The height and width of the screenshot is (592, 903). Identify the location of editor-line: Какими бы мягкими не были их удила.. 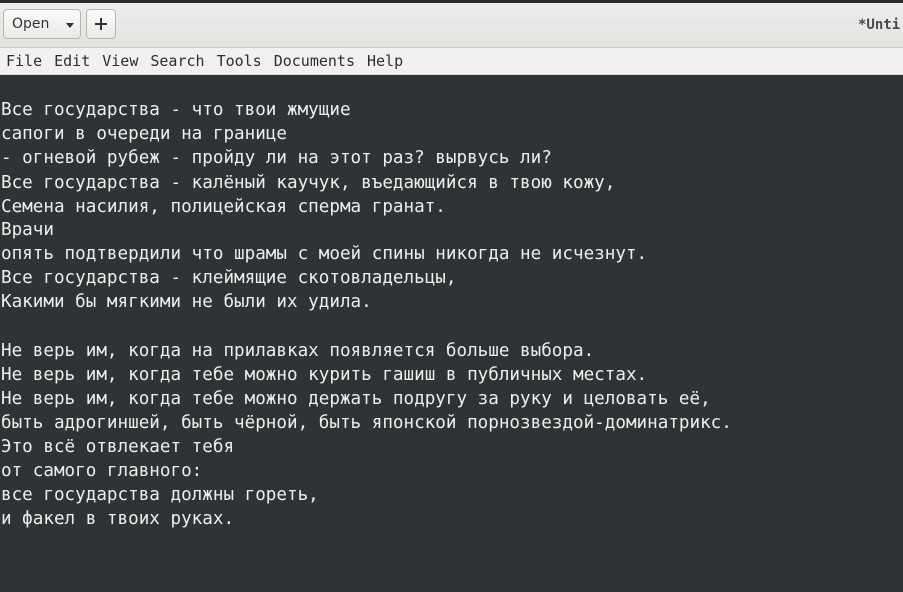
(186, 302).